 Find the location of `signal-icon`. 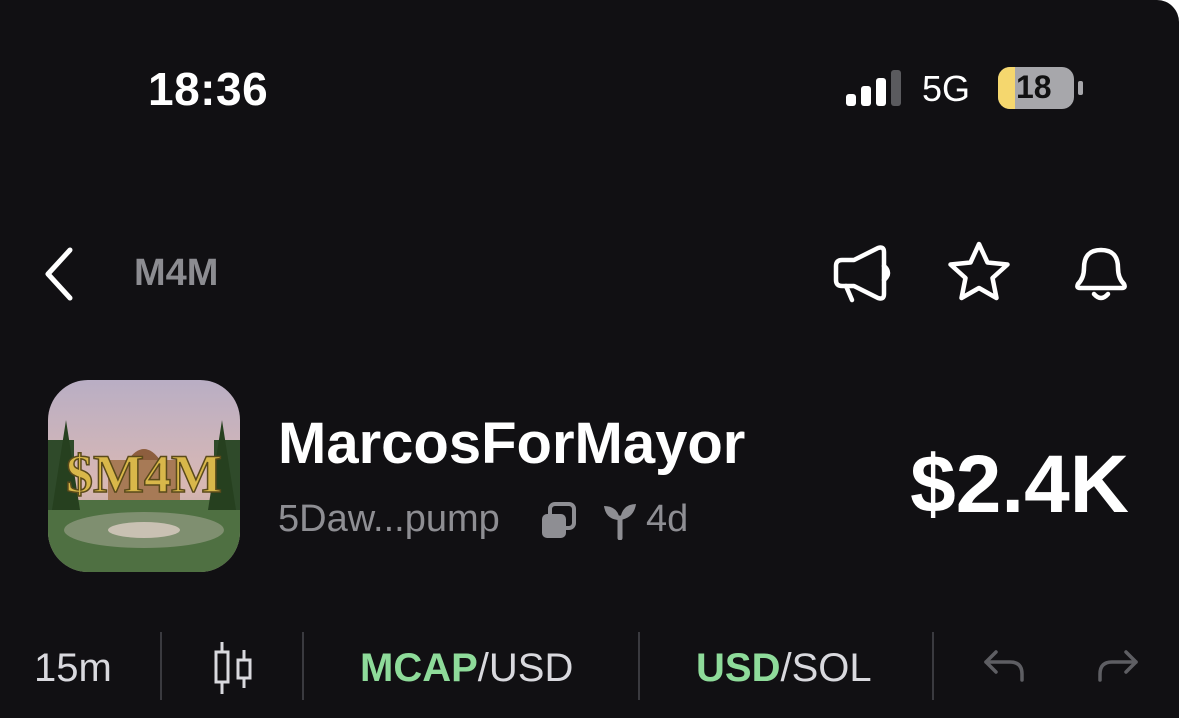

signal-icon is located at coordinates (873, 88).